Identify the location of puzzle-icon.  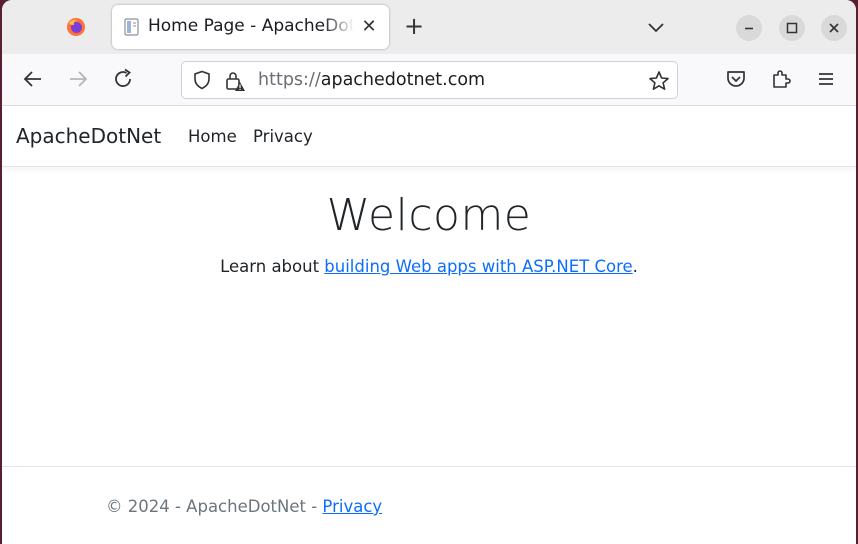
(781, 79).